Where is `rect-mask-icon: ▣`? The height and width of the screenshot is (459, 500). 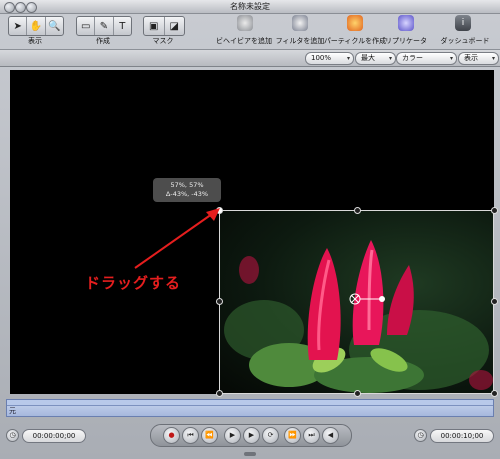
rect-mask-icon: ▣ is located at coordinates (154, 26).